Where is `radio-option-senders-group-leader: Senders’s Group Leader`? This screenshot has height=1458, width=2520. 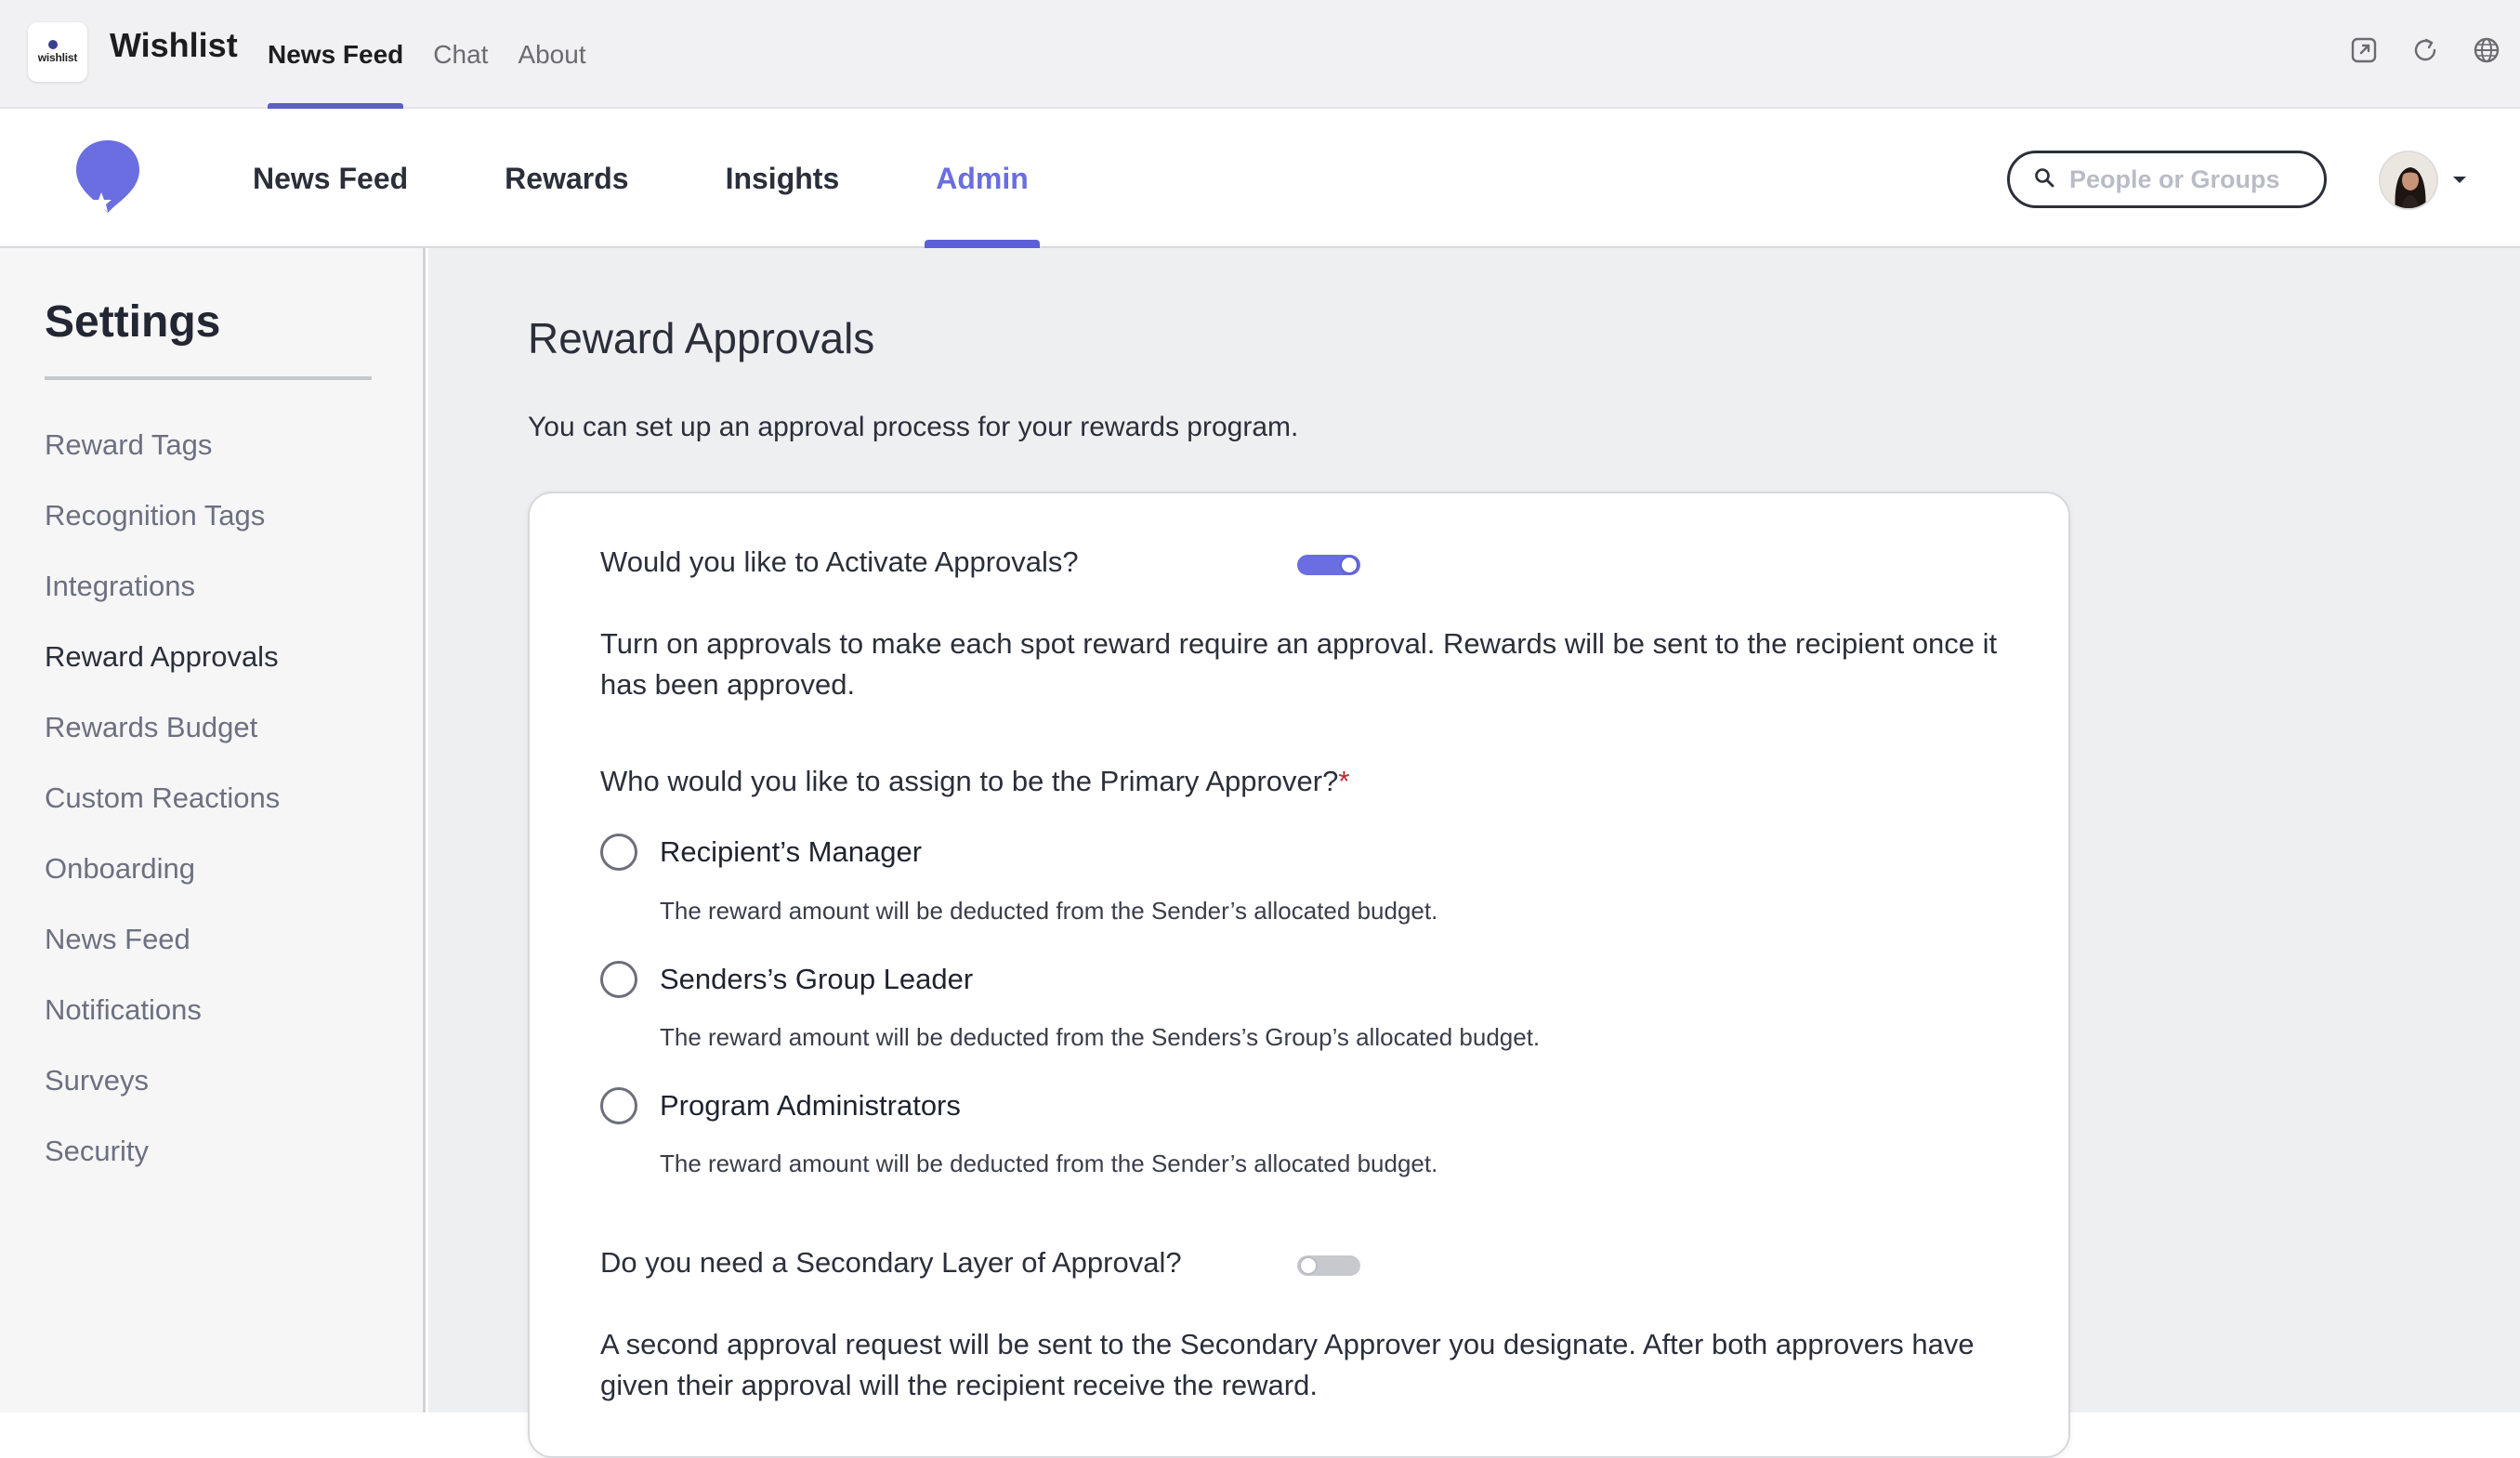
radio-option-senders-group-leader: Senders’s Group Leader is located at coordinates (786, 979).